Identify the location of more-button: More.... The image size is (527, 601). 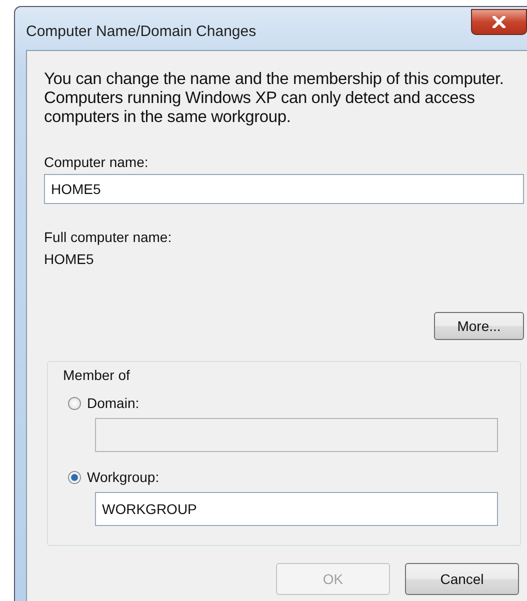
(479, 326).